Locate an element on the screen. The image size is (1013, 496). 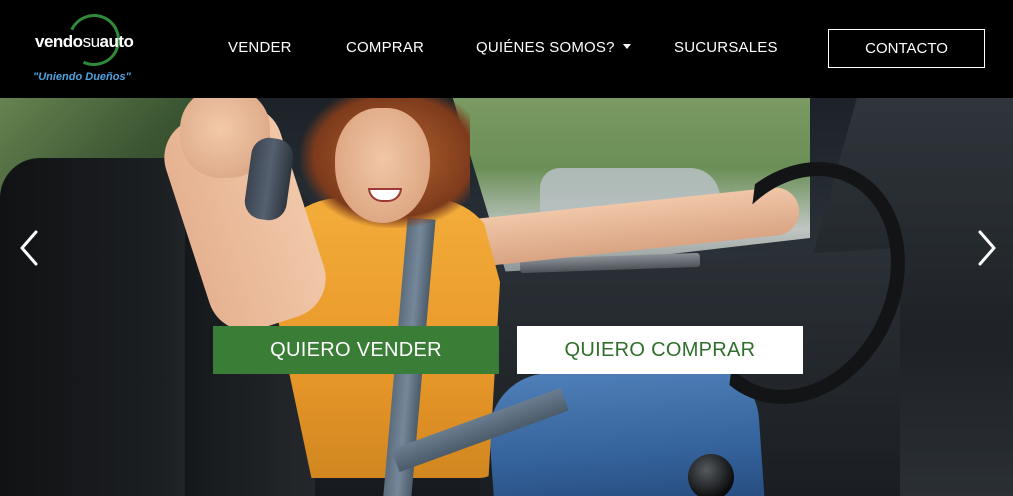
logo-word-vendo: vendo is located at coordinates (59, 41).